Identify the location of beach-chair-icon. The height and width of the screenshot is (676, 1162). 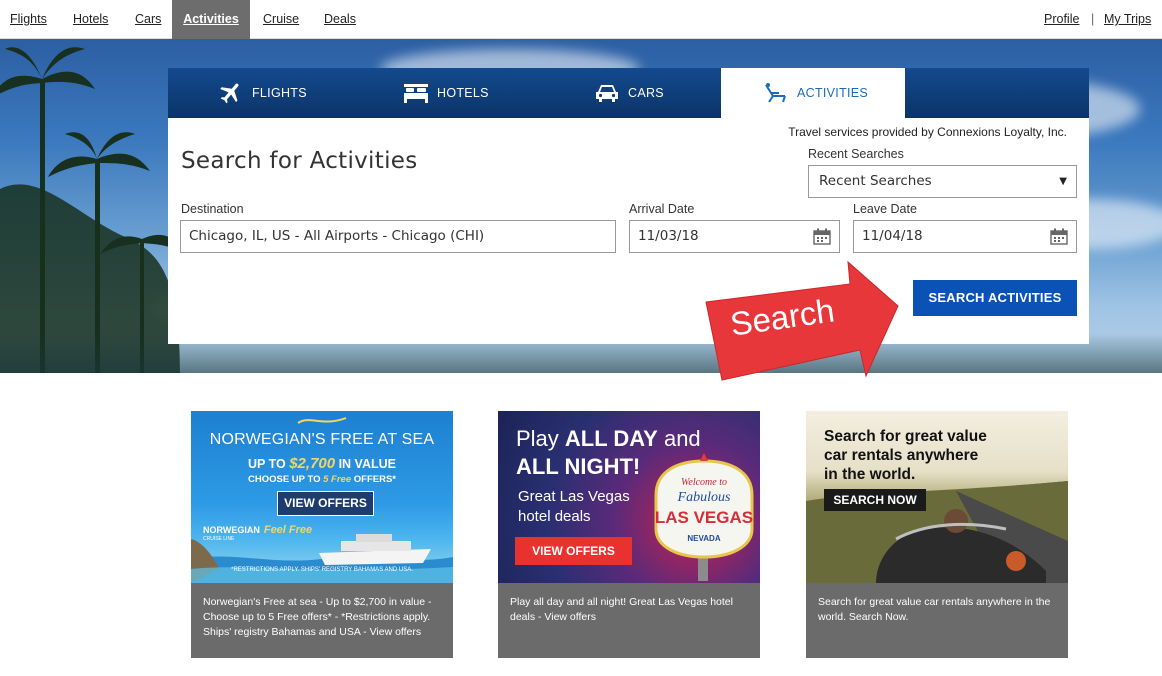
(775, 93).